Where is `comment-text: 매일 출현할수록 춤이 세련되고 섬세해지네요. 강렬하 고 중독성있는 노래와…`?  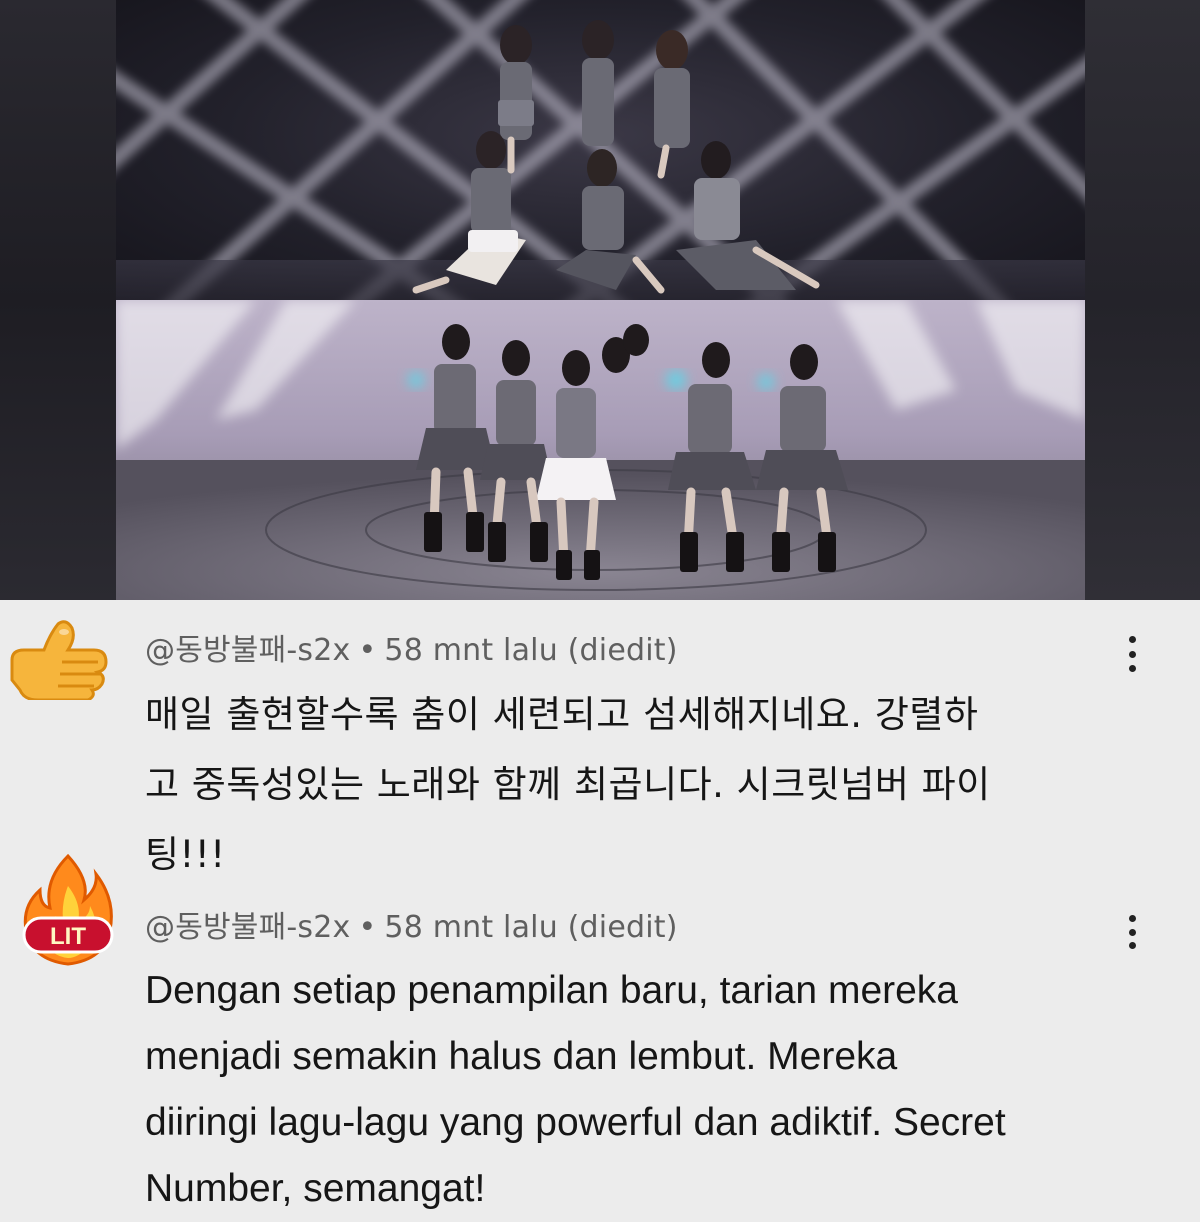 comment-text: 매일 출현할수록 춤이 세련되고 섬세해지네요. 강렬하 고 중독성있는 노래와… is located at coordinates (568, 784).